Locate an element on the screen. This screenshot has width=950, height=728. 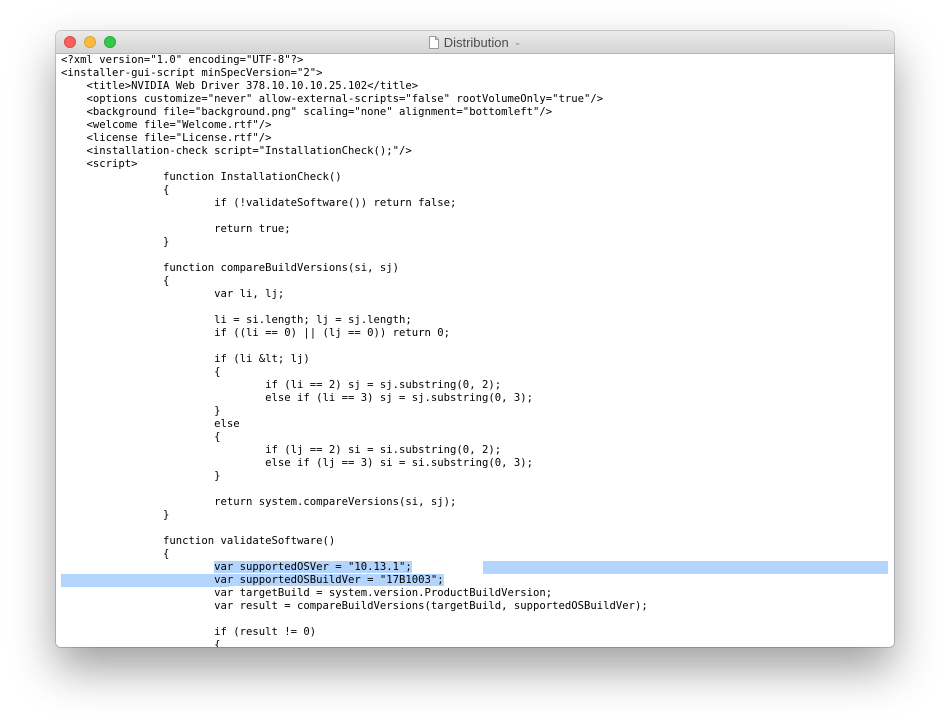
window-titlebar: Distribution ⌄ is located at coordinates (475, 42).